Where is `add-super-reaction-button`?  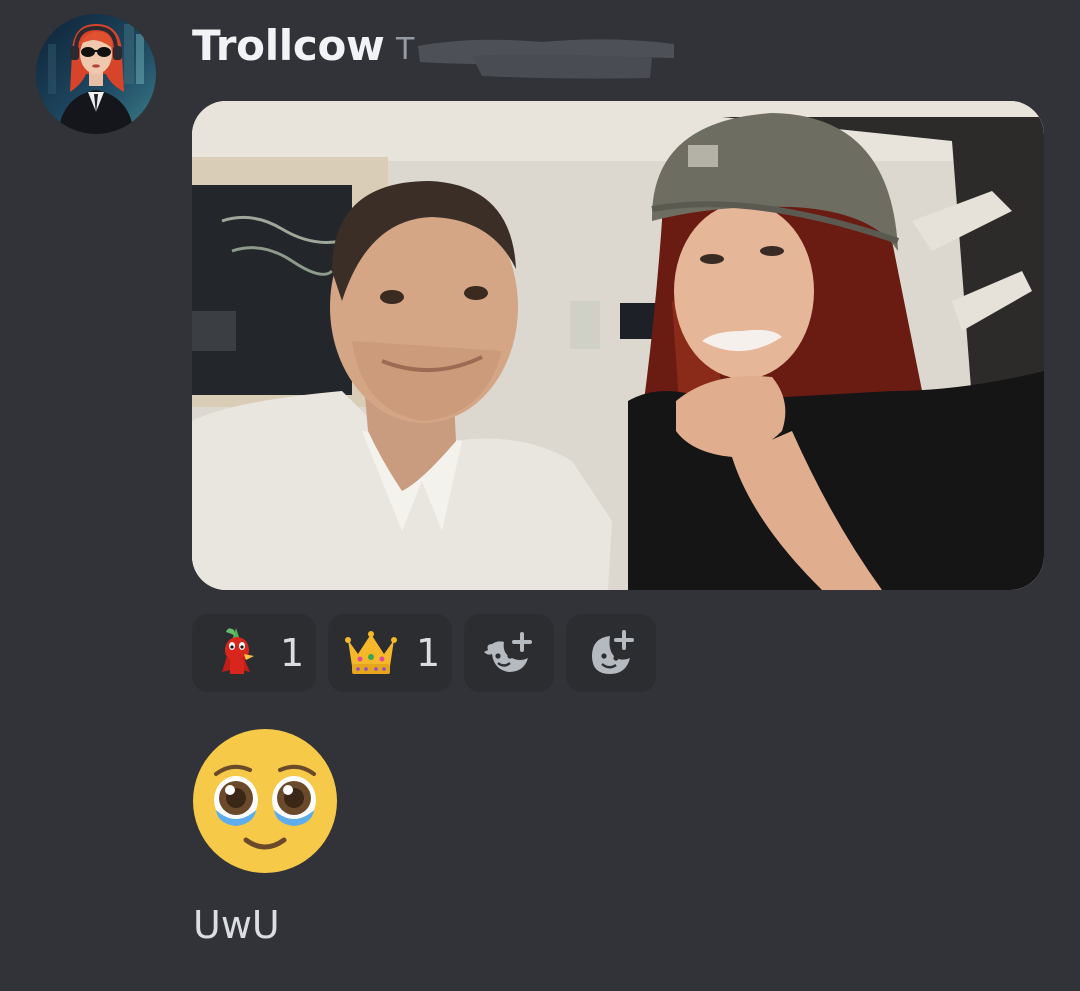 add-super-reaction-button is located at coordinates (509, 653).